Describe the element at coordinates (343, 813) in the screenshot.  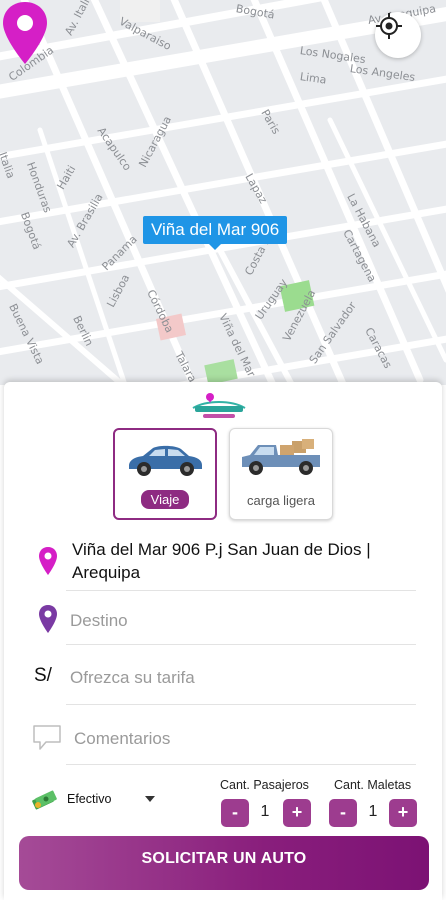
I see `luggage-decrement-button: -` at that location.